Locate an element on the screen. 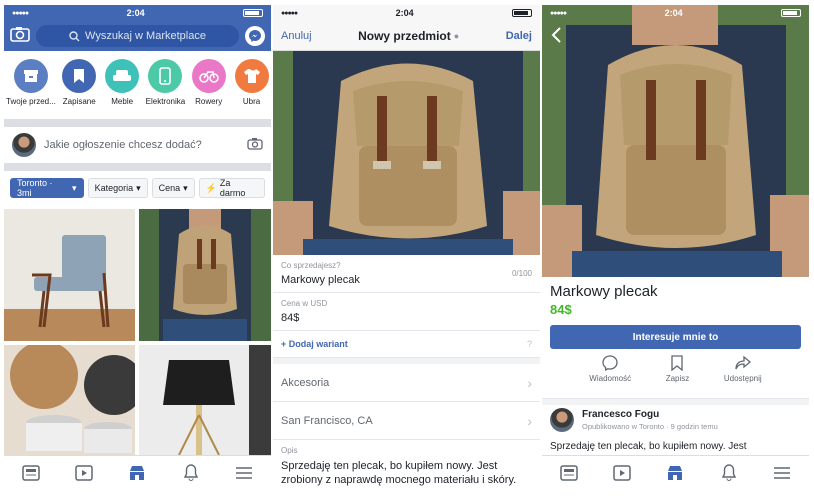  category-item: Elektronika is located at coordinates (165, 89).